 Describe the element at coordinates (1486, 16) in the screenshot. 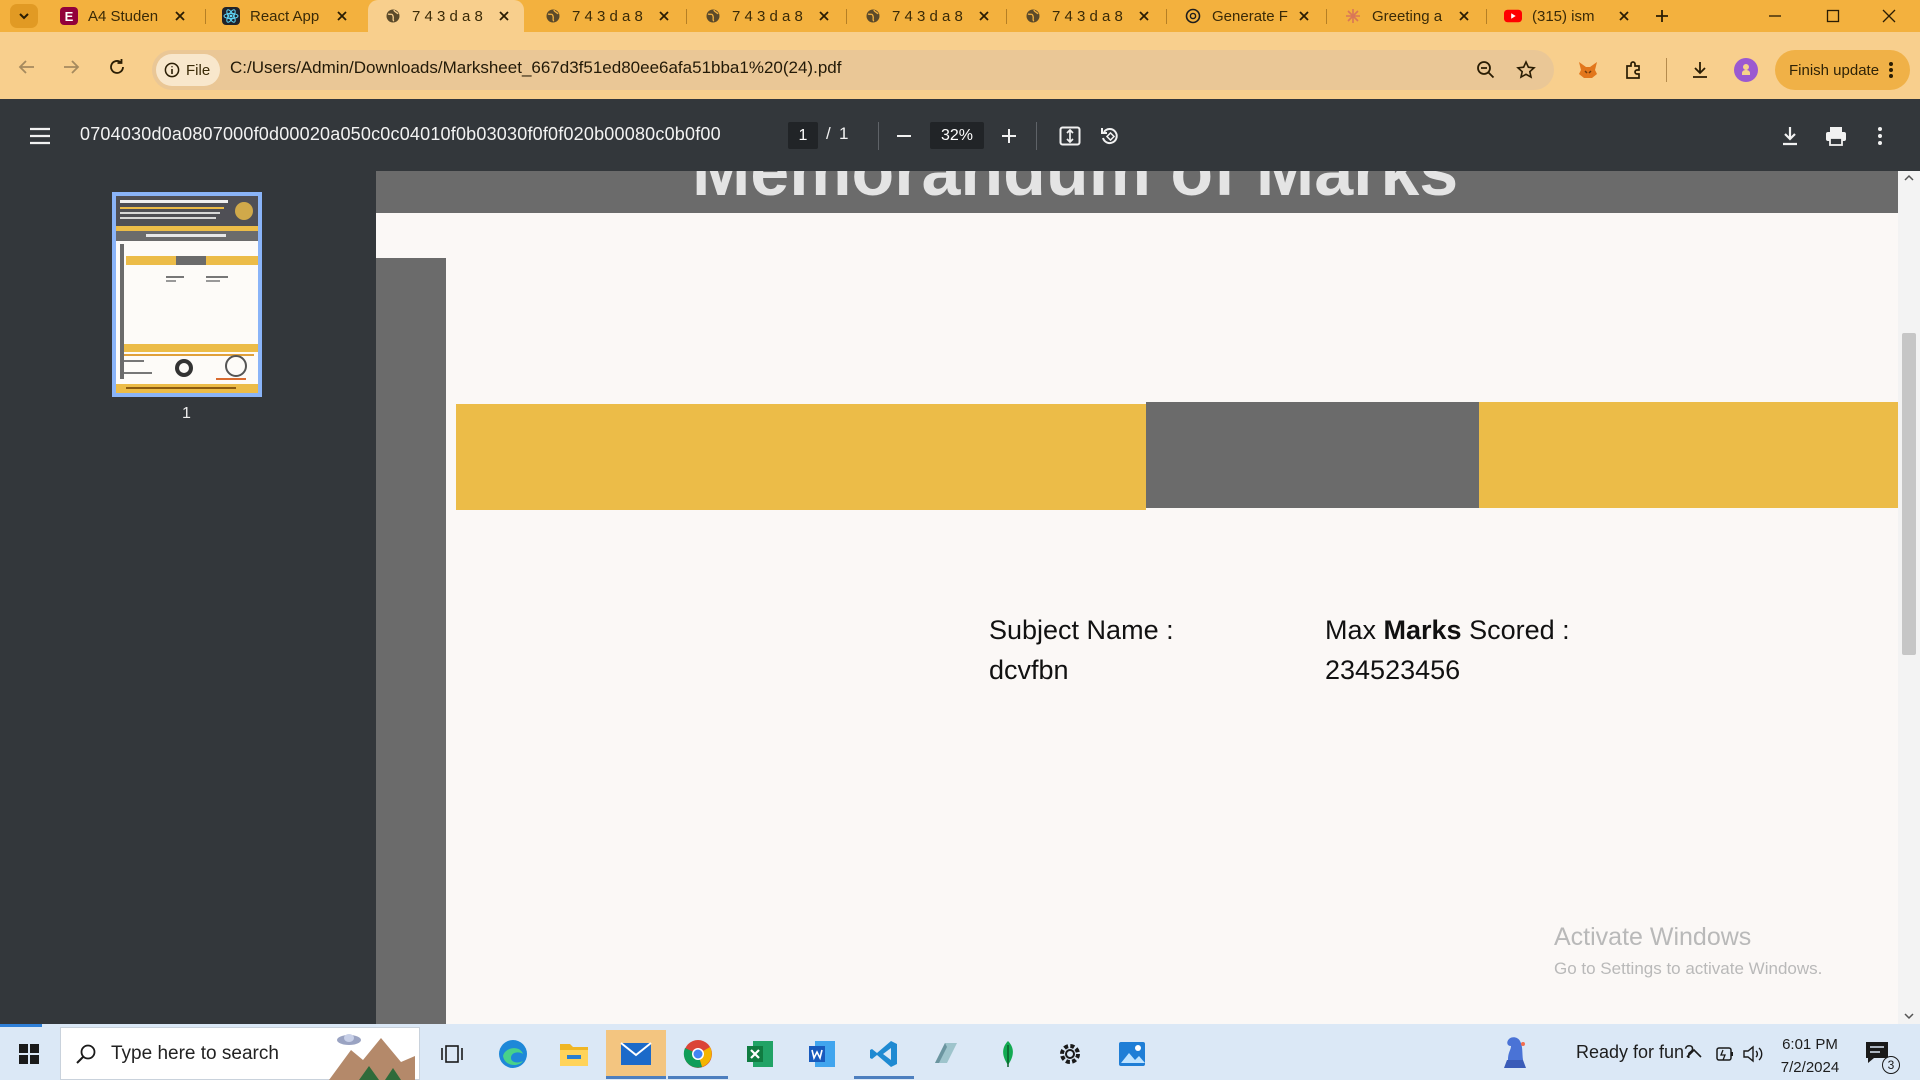

I see `tab-separator` at that location.